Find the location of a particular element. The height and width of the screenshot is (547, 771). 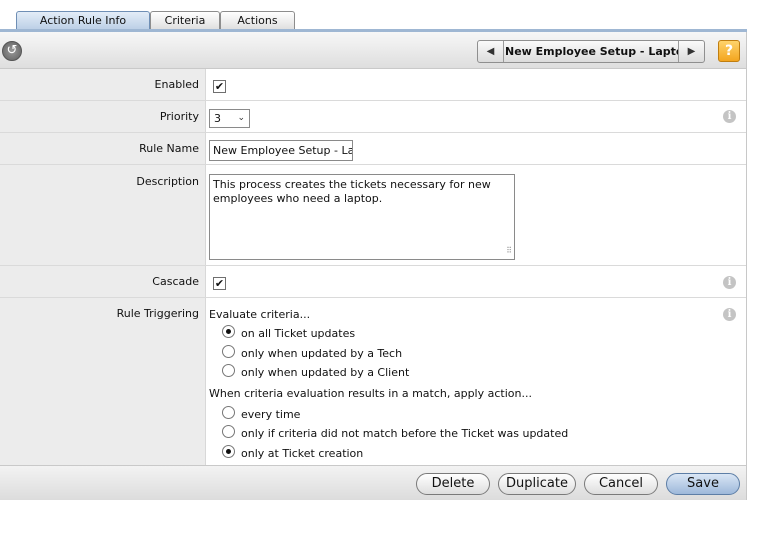

label-cell: Enabled is located at coordinates (103, 84).